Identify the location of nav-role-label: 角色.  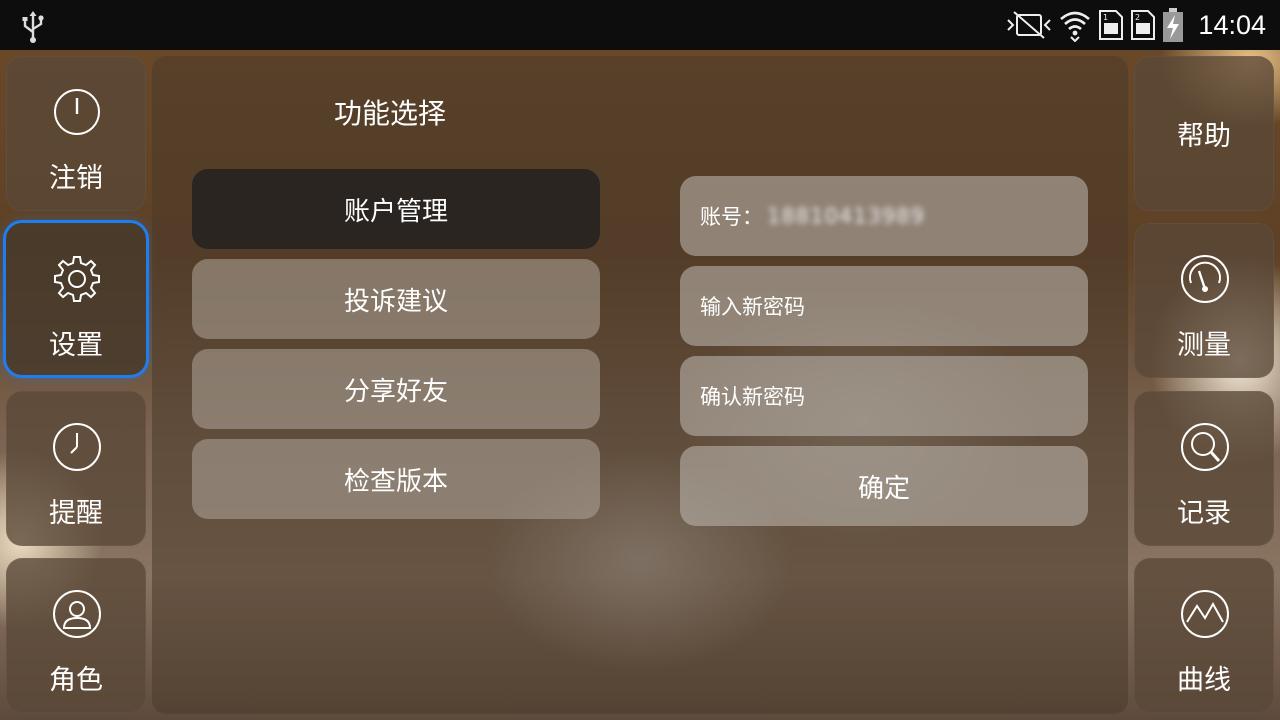
(76, 680).